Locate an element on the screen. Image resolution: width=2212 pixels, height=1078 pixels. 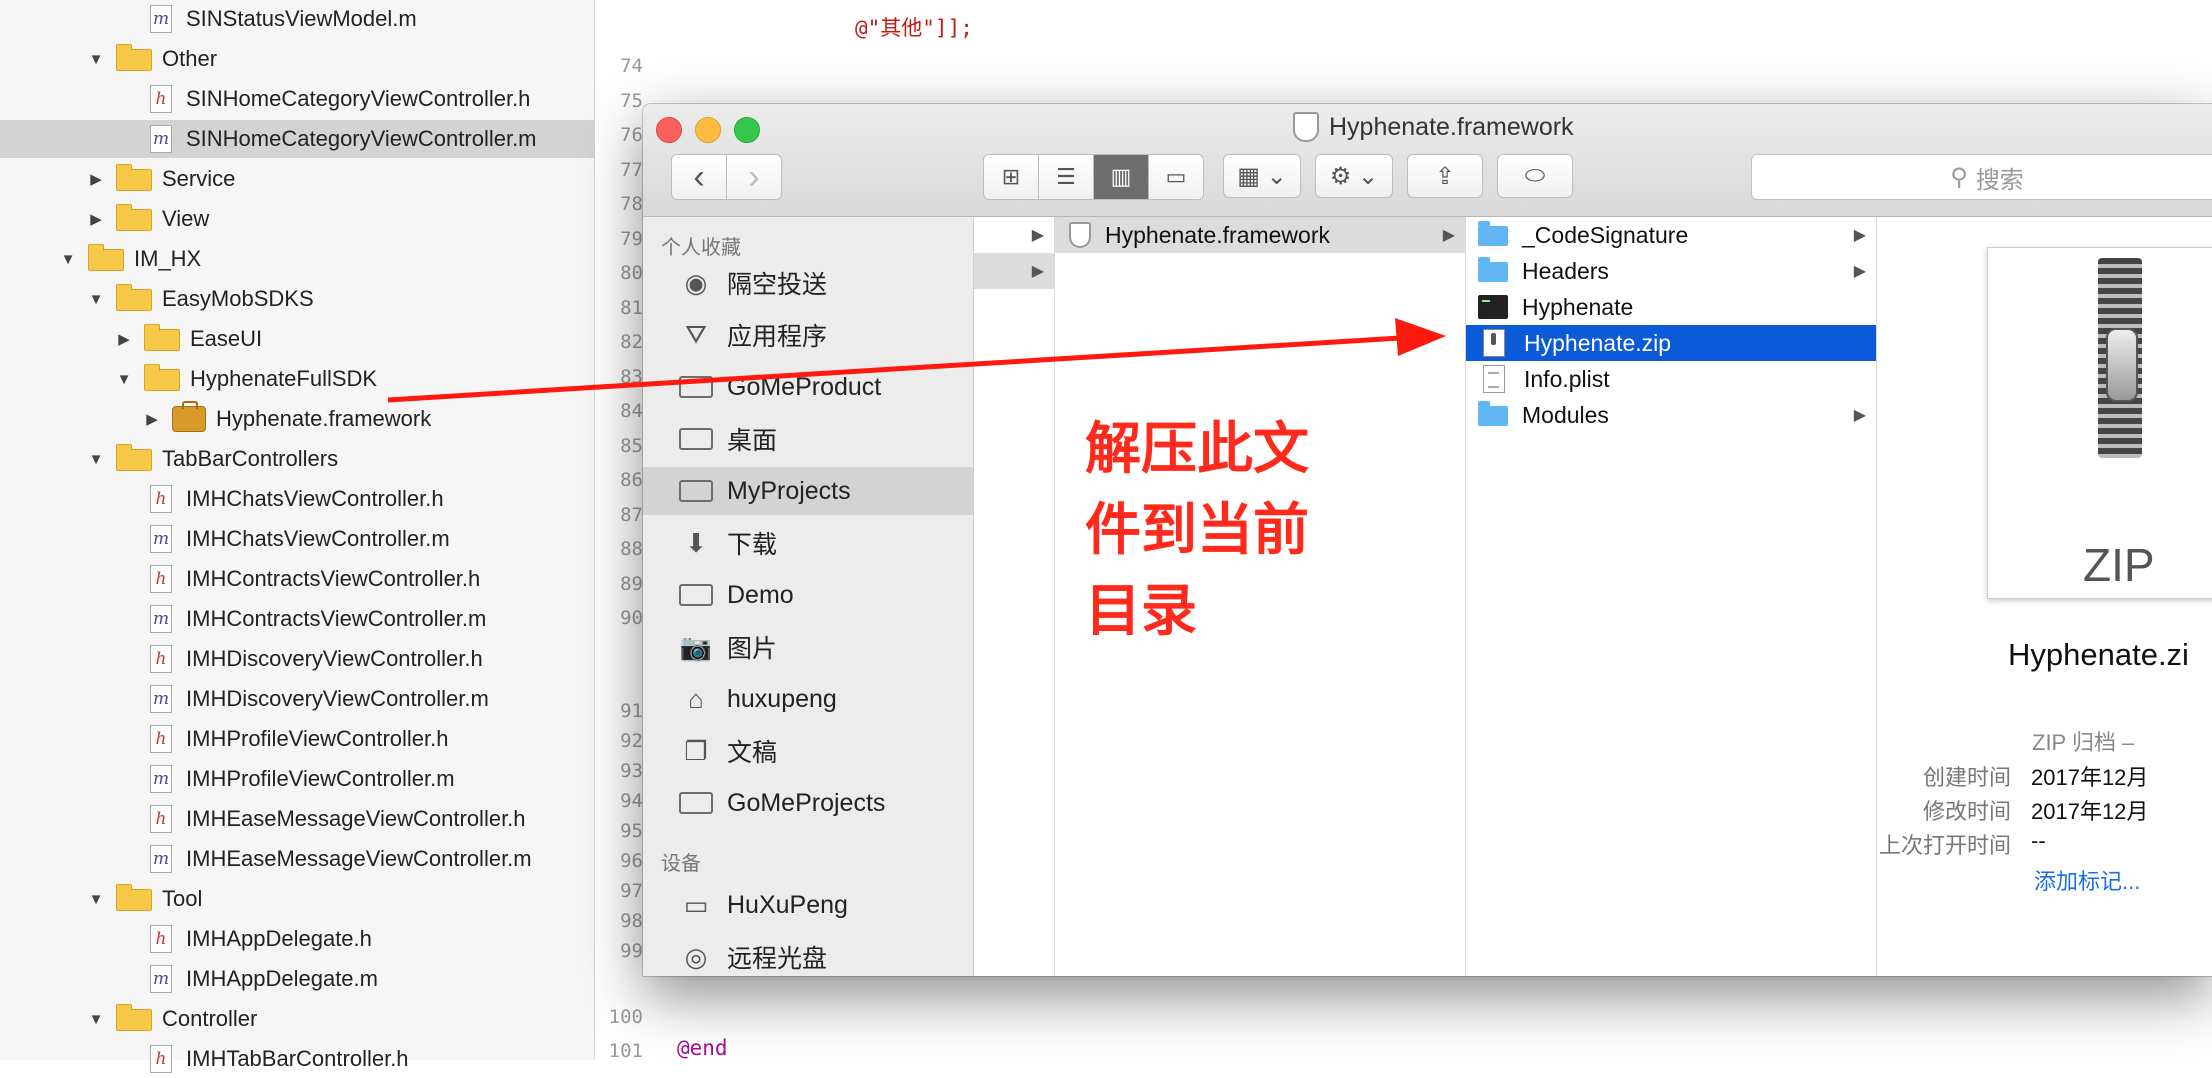
window-title: Hyphenate.framework is located at coordinates (1433, 127).